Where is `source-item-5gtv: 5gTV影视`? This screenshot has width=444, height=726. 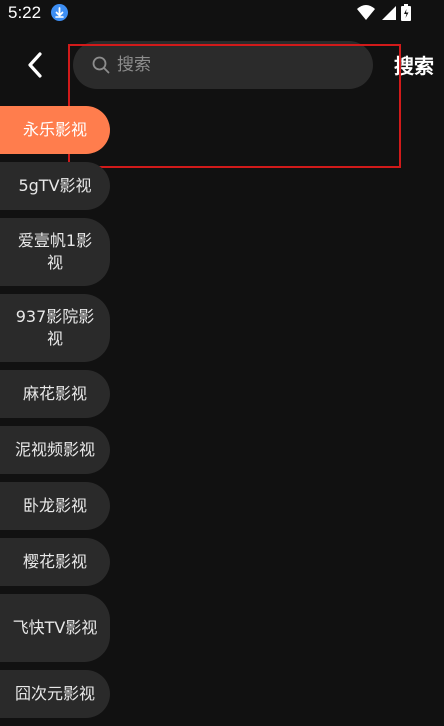 source-item-5gtv: 5gTV影视 is located at coordinates (55, 186).